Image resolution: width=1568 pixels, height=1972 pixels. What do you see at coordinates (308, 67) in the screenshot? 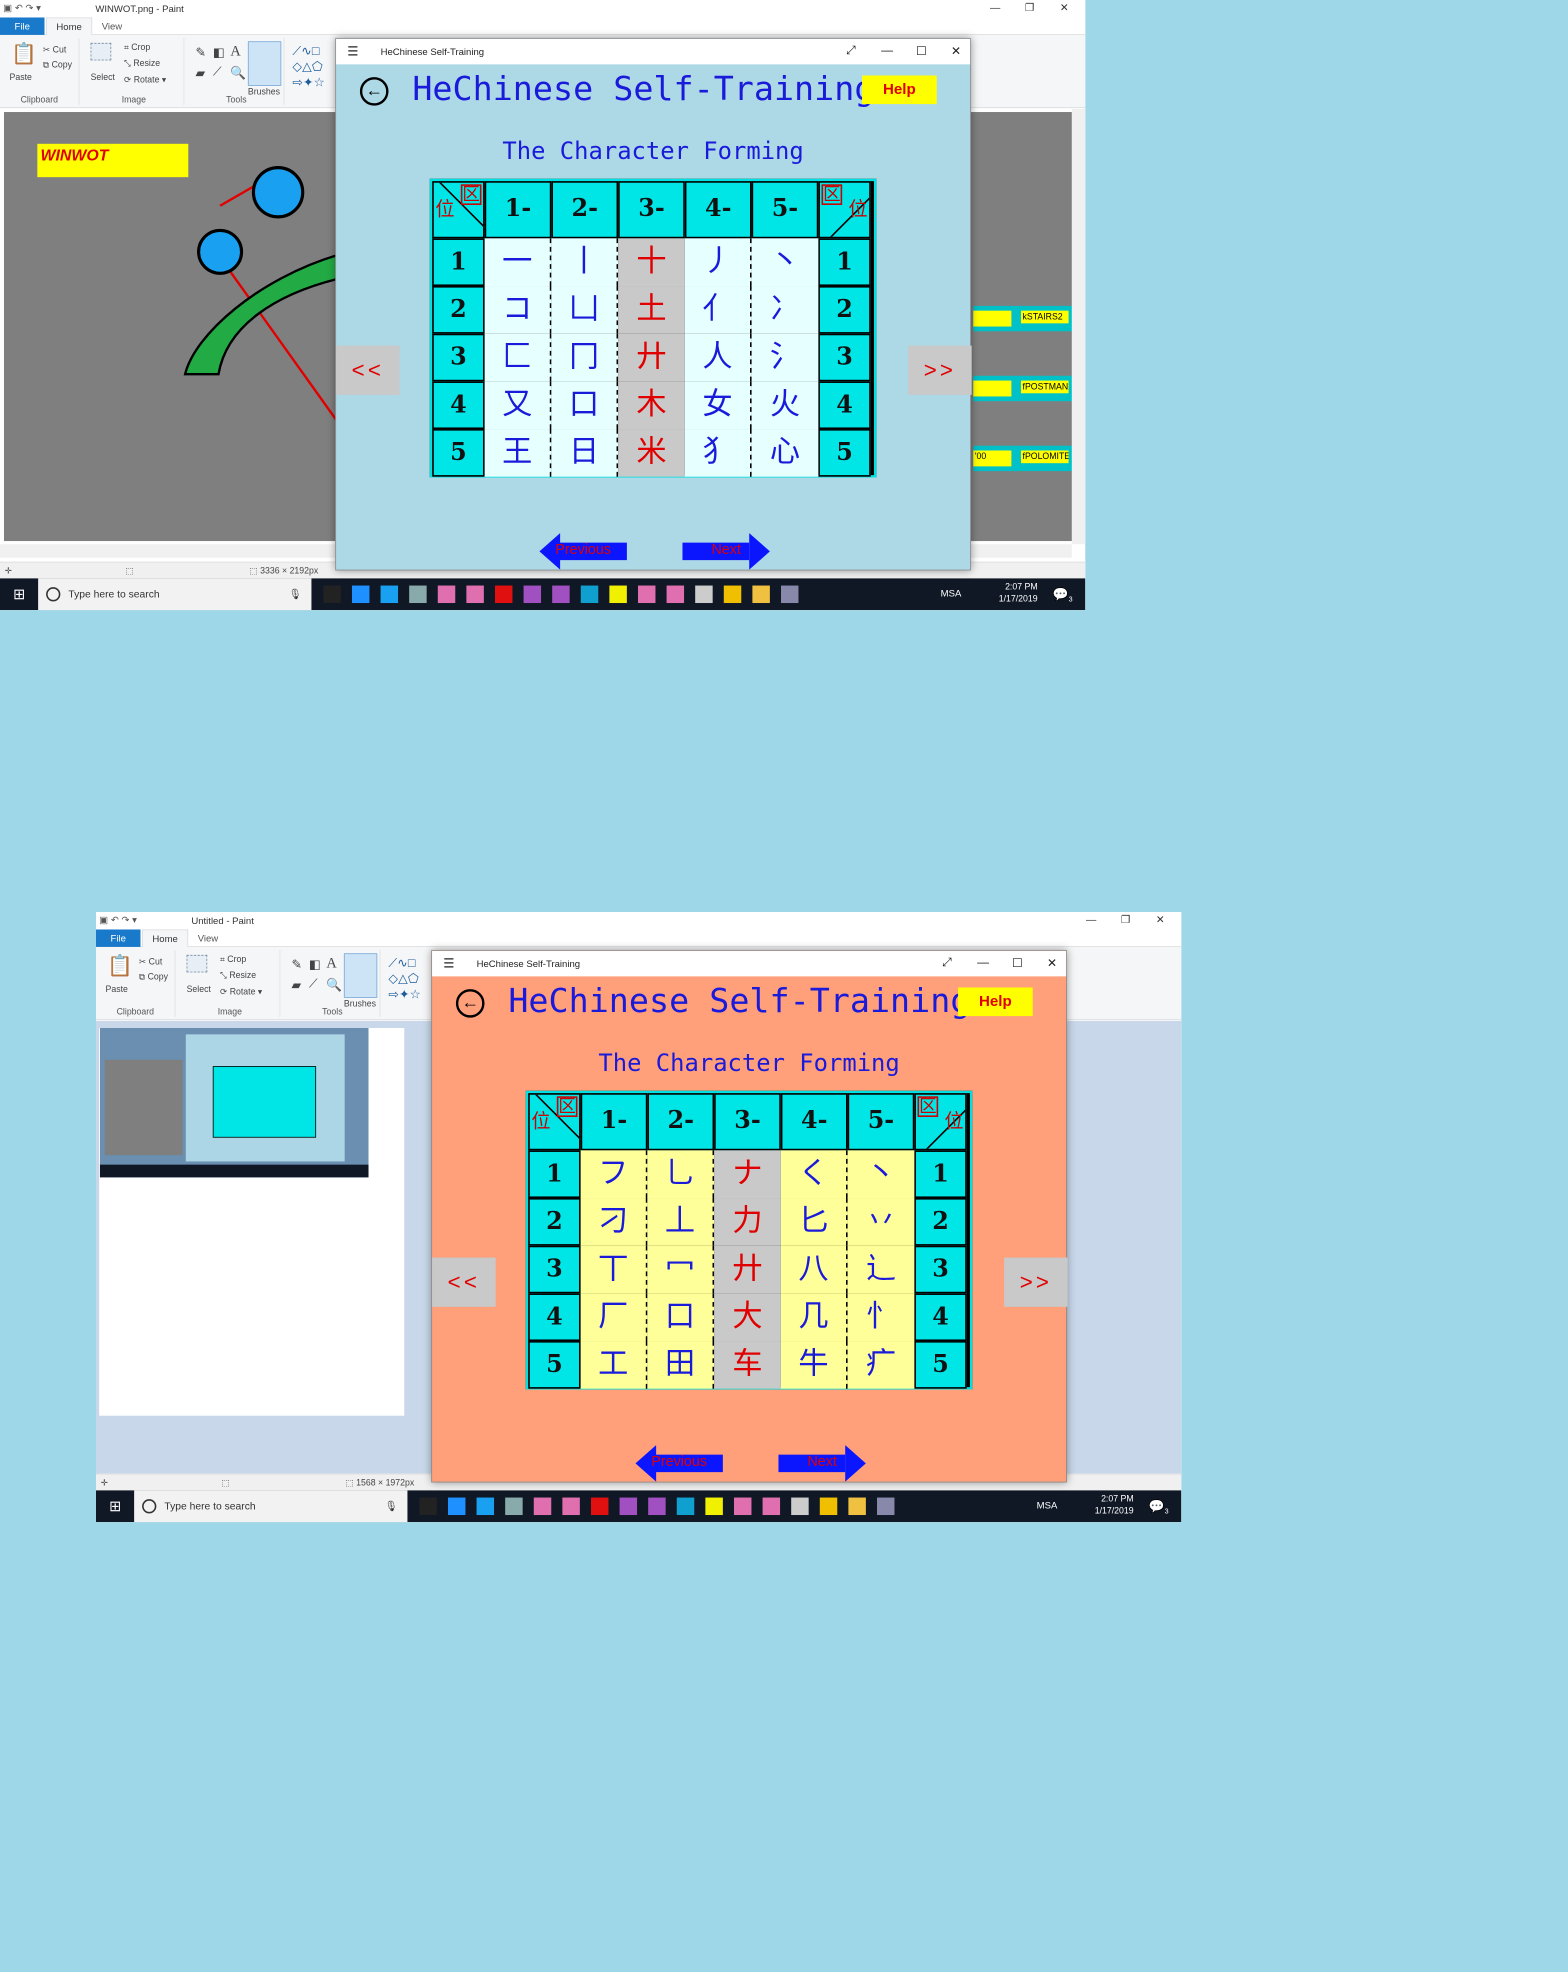
I see `shapes-icon: ⟋∿□ ◇△⬠ ⇨✦☆` at bounding box center [308, 67].